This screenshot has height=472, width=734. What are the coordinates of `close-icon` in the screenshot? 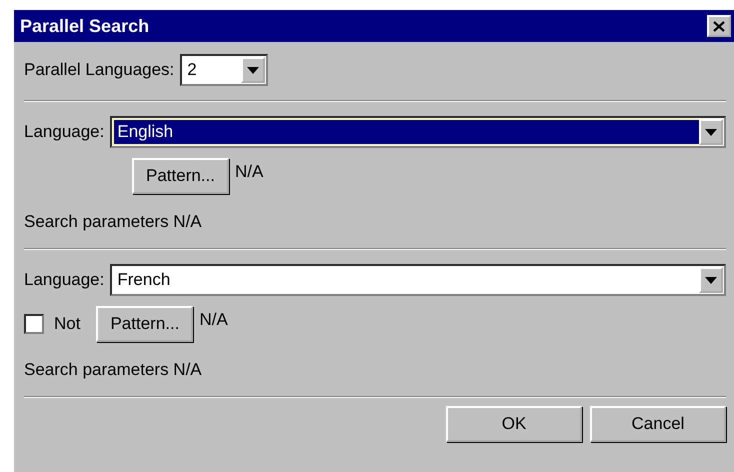 It's located at (719, 26).